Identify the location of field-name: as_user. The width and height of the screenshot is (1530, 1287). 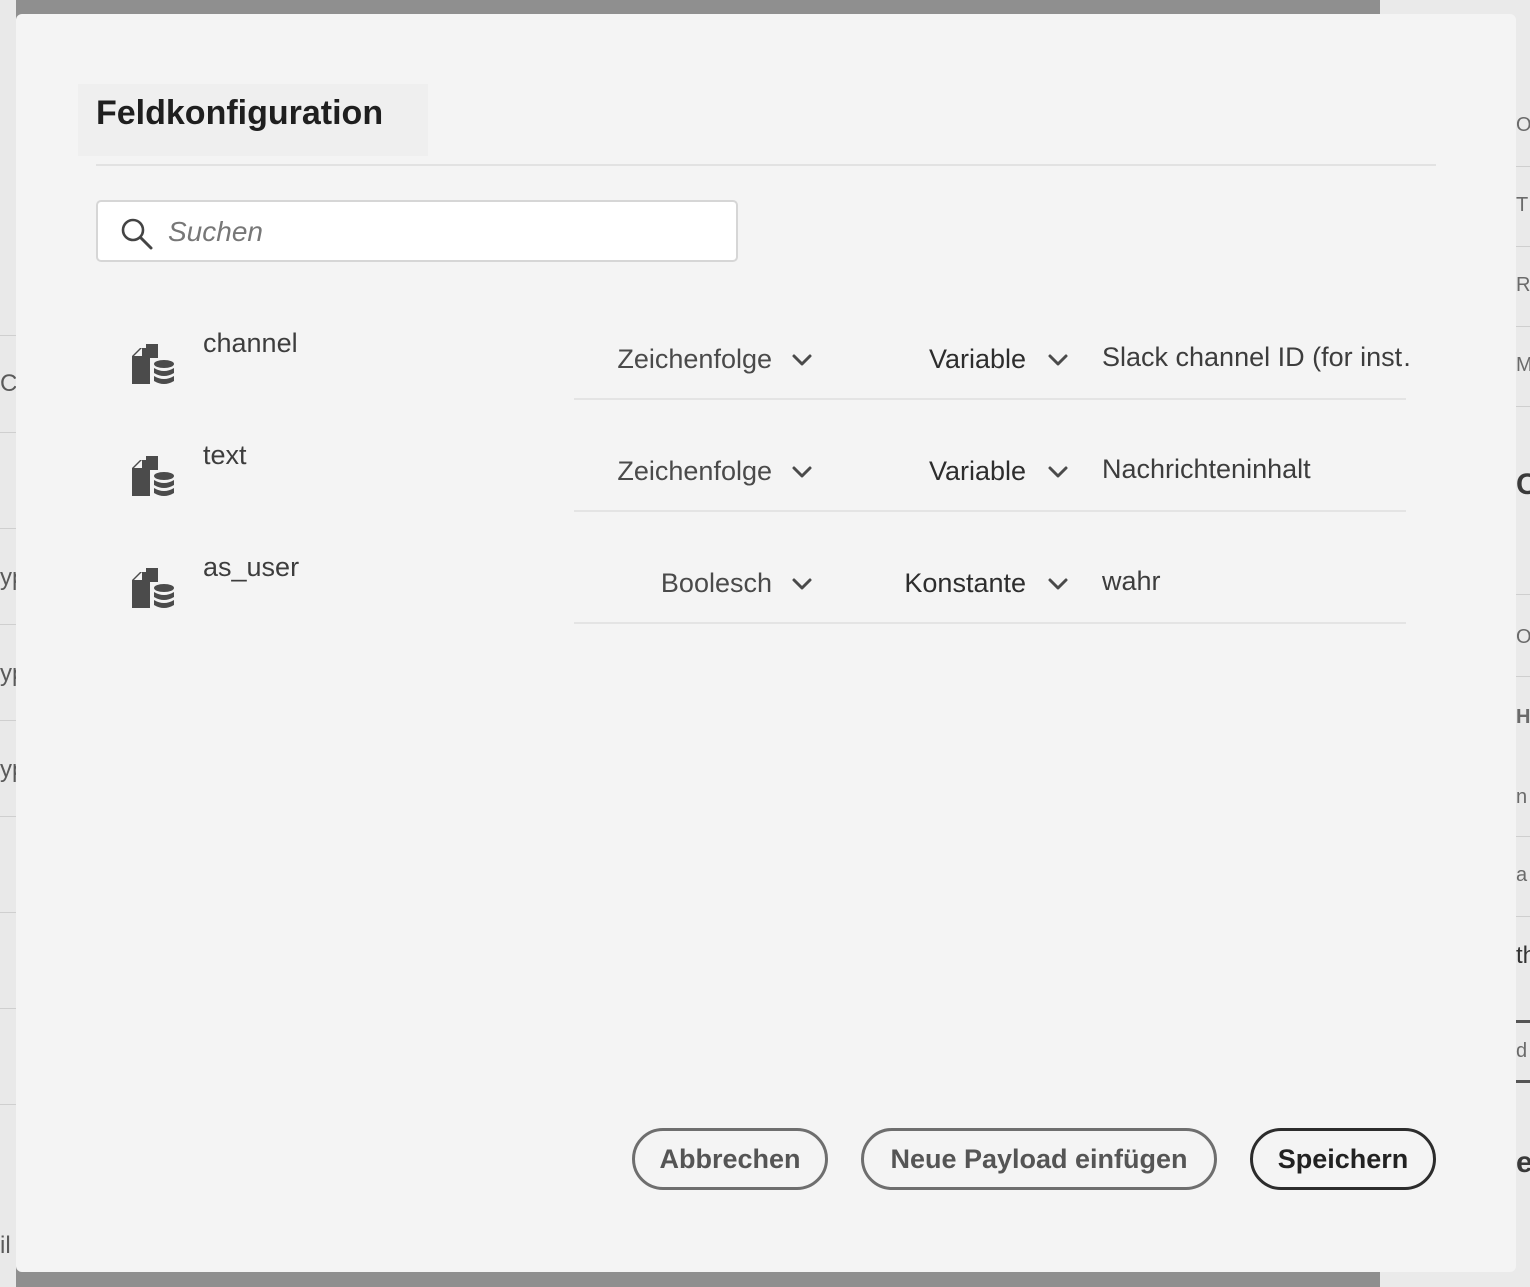
(251, 567).